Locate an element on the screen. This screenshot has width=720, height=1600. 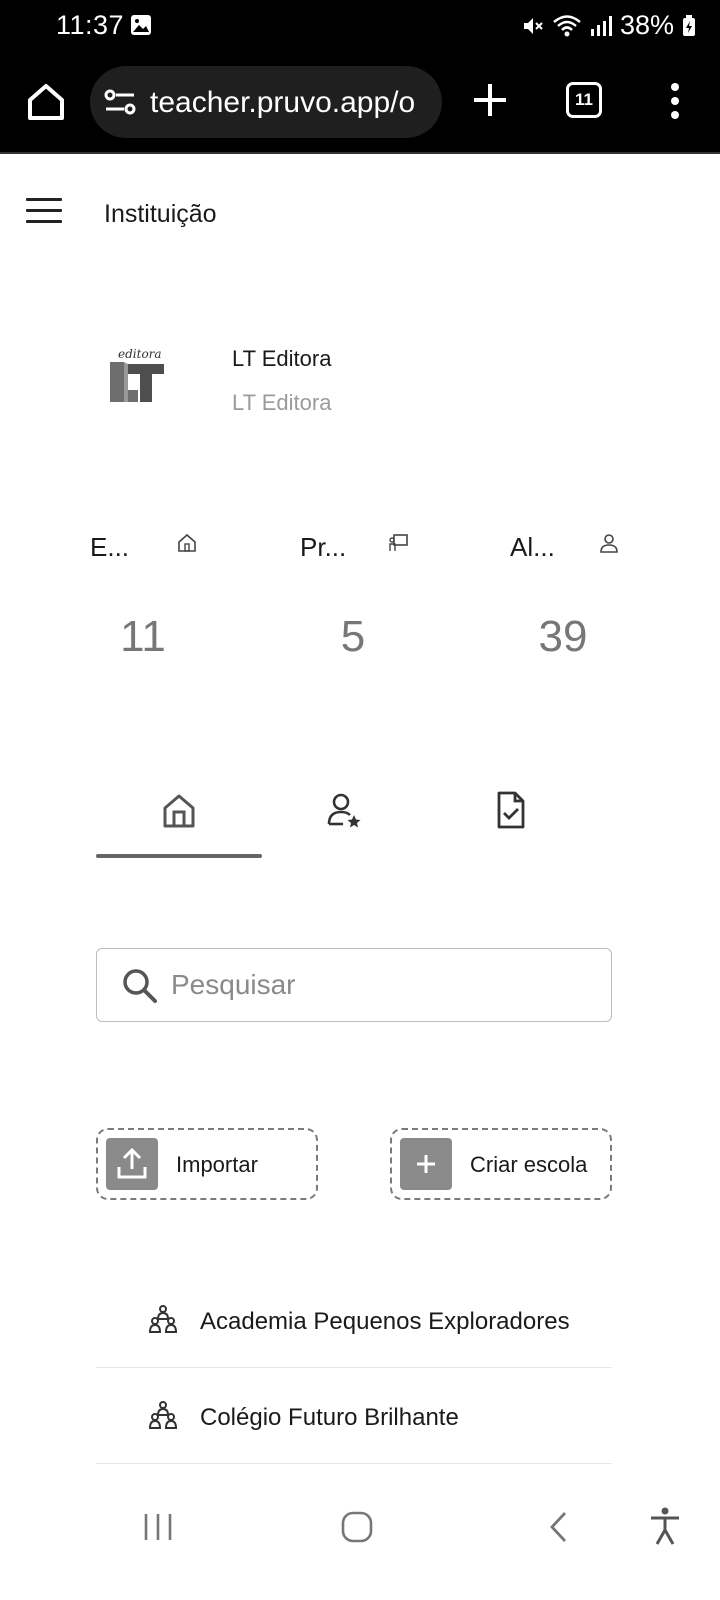
stat-value-schools: 11 is located at coordinates (143, 636).